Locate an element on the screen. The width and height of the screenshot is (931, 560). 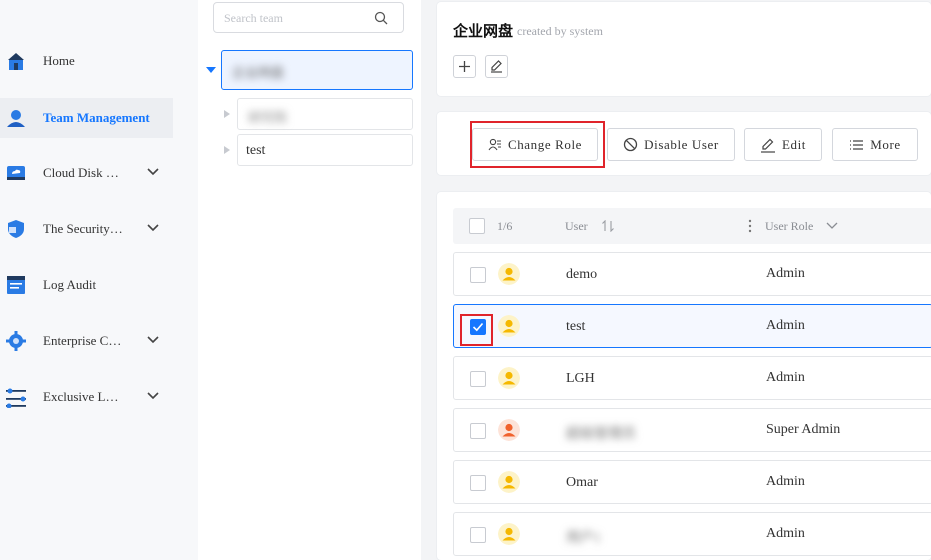
nav-item-home: Home is located at coordinates (86, 61).